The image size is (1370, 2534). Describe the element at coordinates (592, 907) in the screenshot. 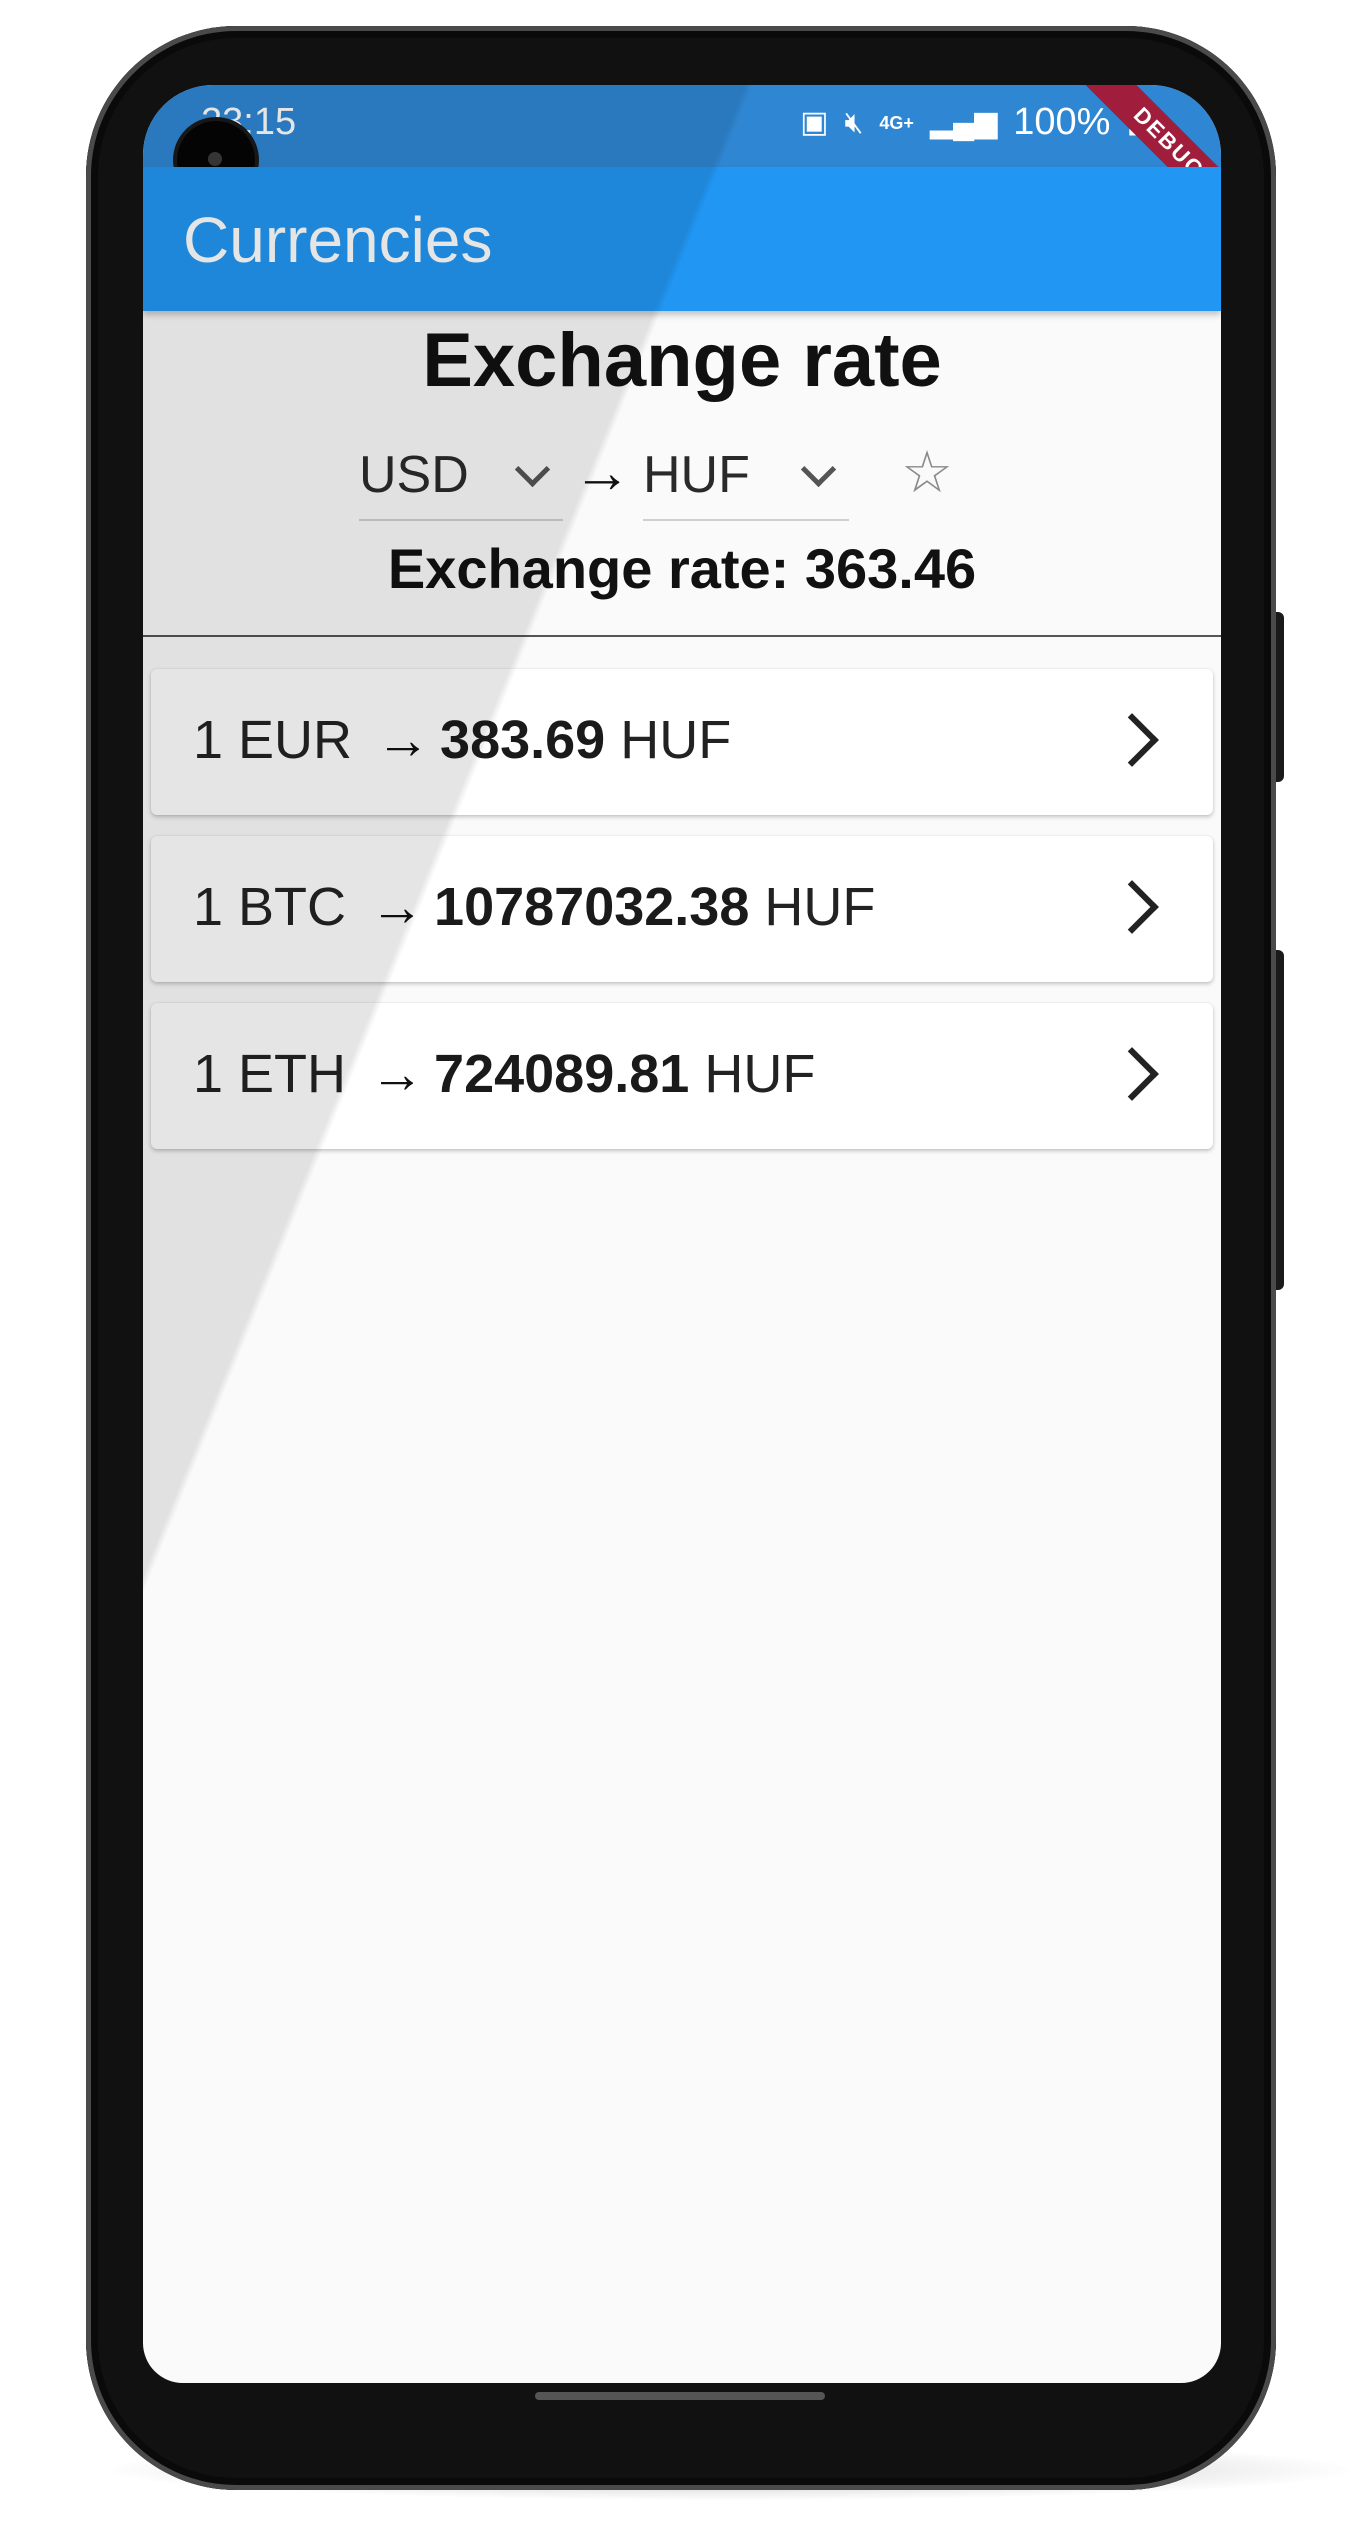

I see `rate-card-amount: 10787032.38` at that location.